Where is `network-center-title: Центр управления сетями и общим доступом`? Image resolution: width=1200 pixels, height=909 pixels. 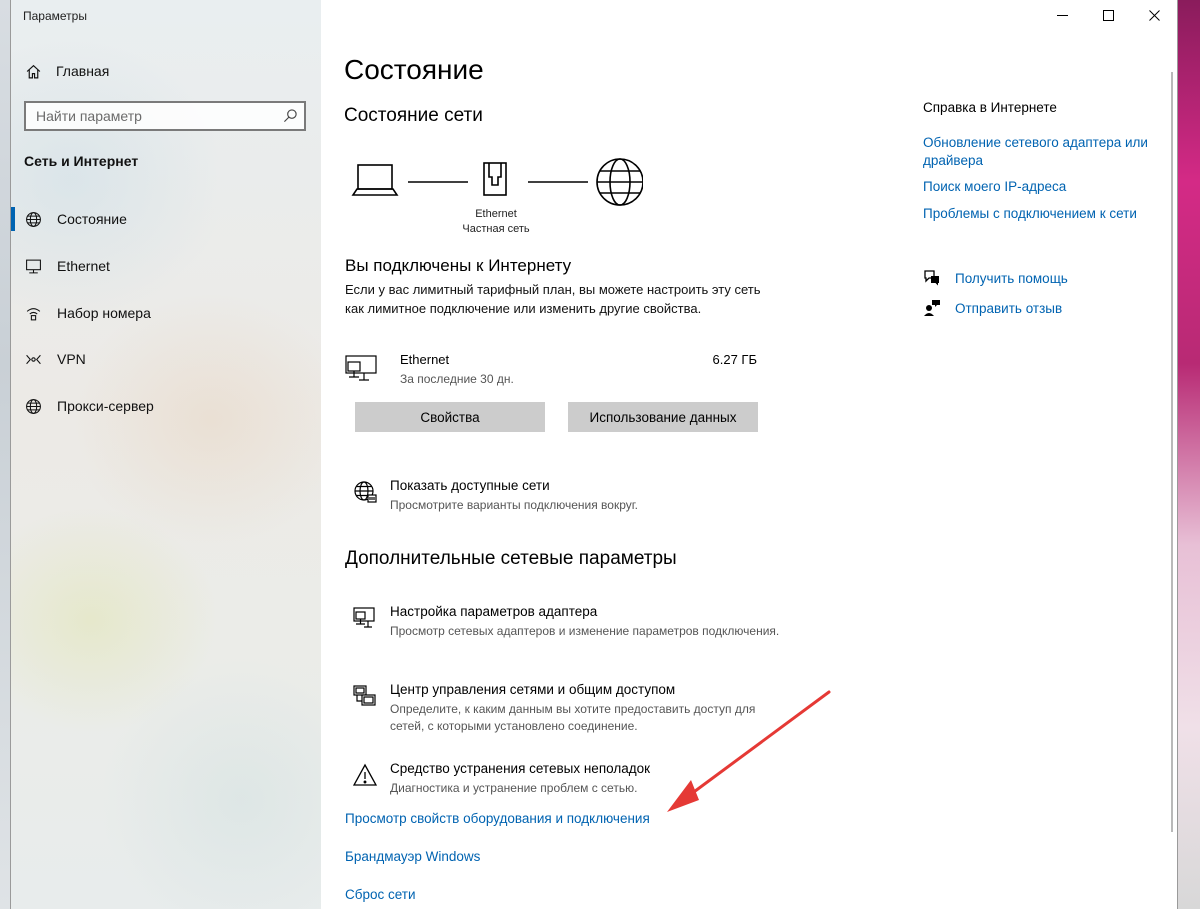
network-center-title: Центр управления сетями и общим доступом is located at coordinates (533, 689).